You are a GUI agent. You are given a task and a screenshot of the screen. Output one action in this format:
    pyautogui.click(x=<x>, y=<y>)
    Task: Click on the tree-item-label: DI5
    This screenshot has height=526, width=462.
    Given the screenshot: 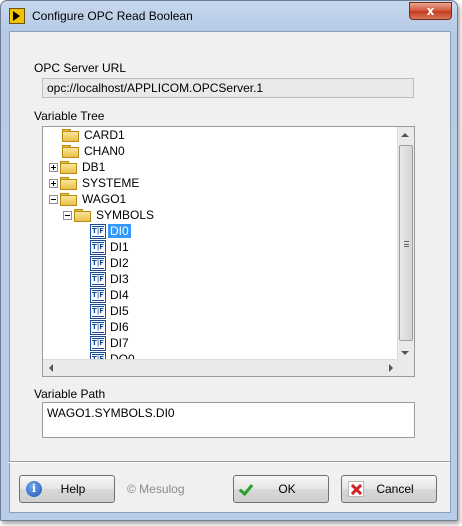 What is the action you would take?
    pyautogui.click(x=119, y=311)
    